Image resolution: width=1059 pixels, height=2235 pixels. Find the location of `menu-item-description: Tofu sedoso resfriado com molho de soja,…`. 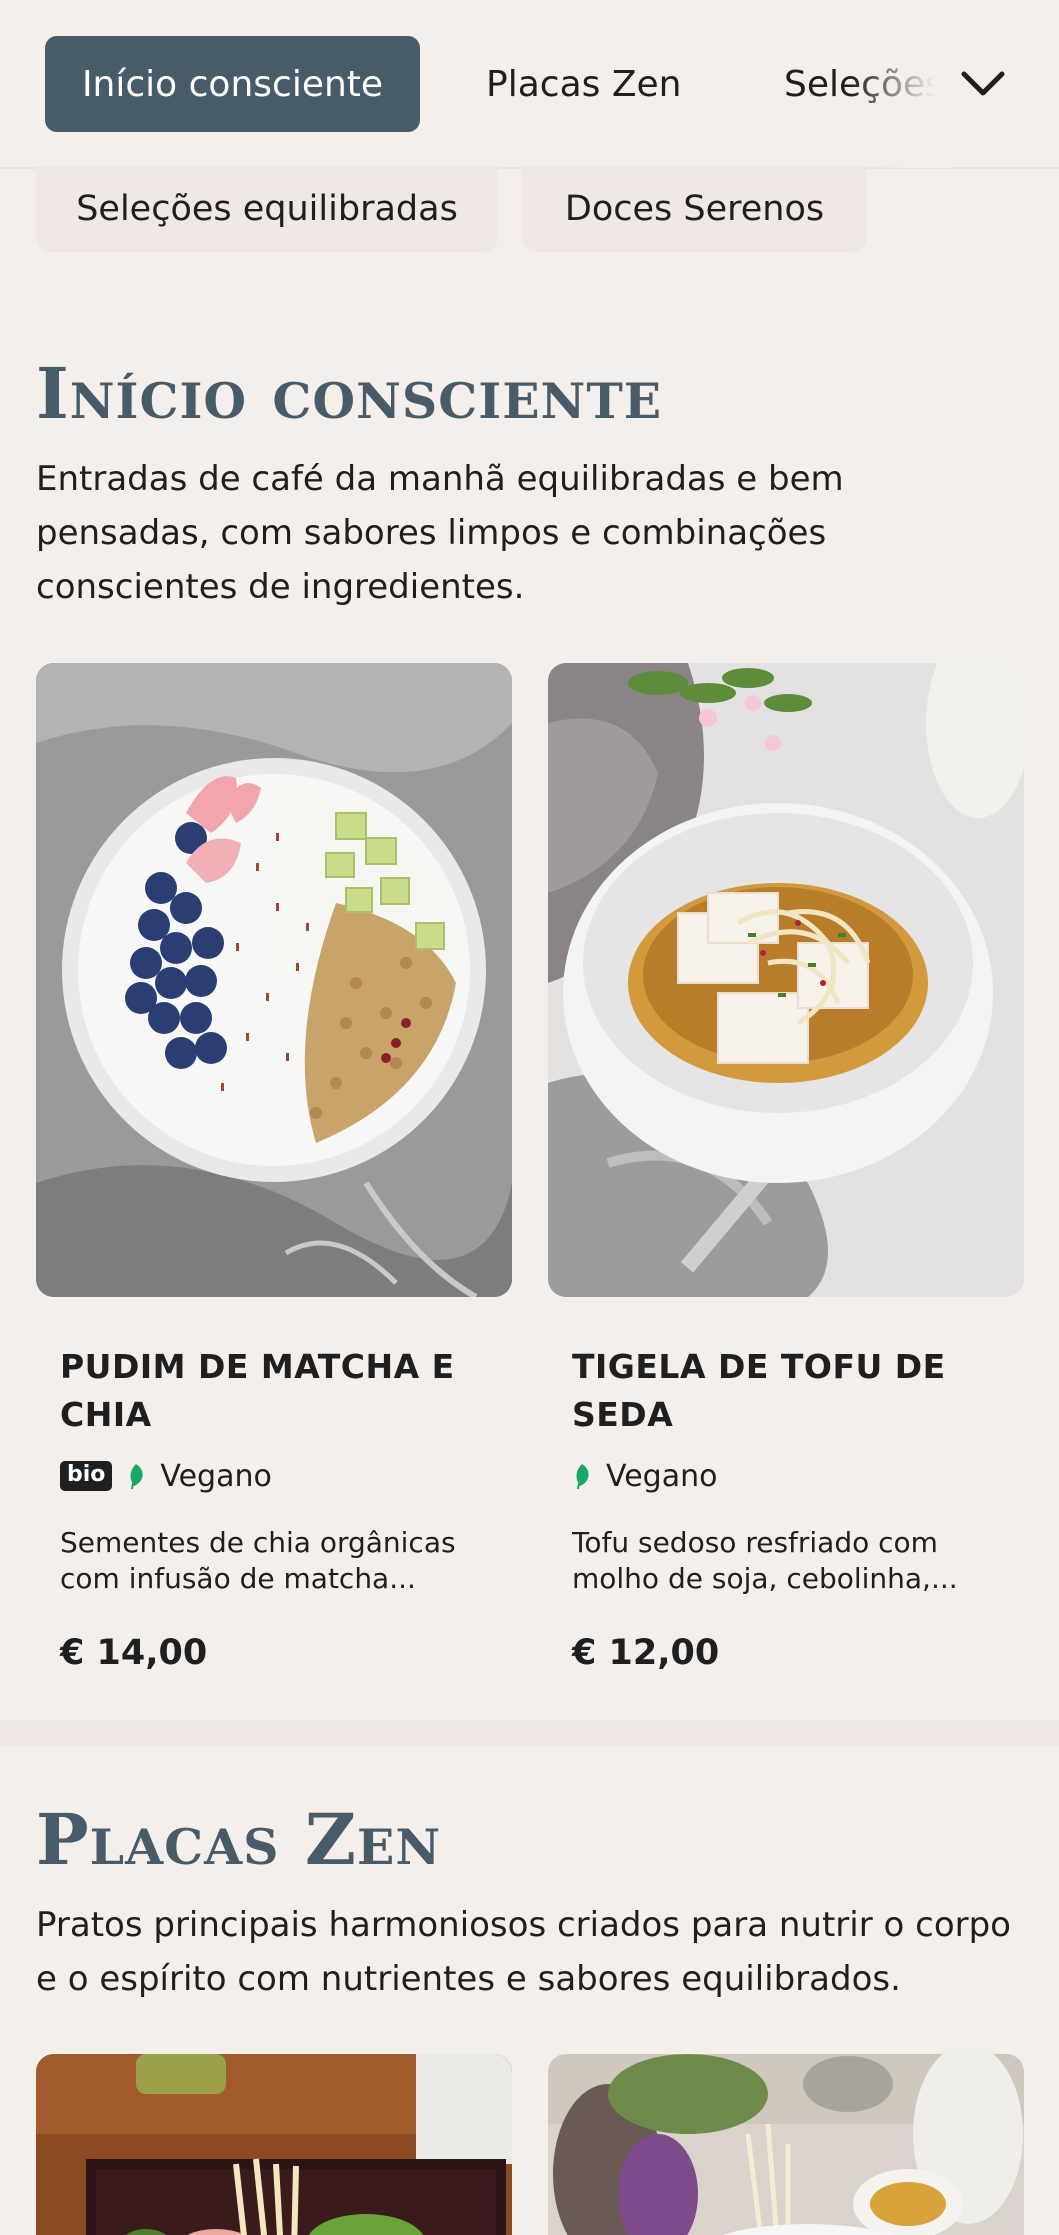

menu-item-description: Tofu sedoso resfriado com molho de soja,… is located at coordinates (765, 1560).